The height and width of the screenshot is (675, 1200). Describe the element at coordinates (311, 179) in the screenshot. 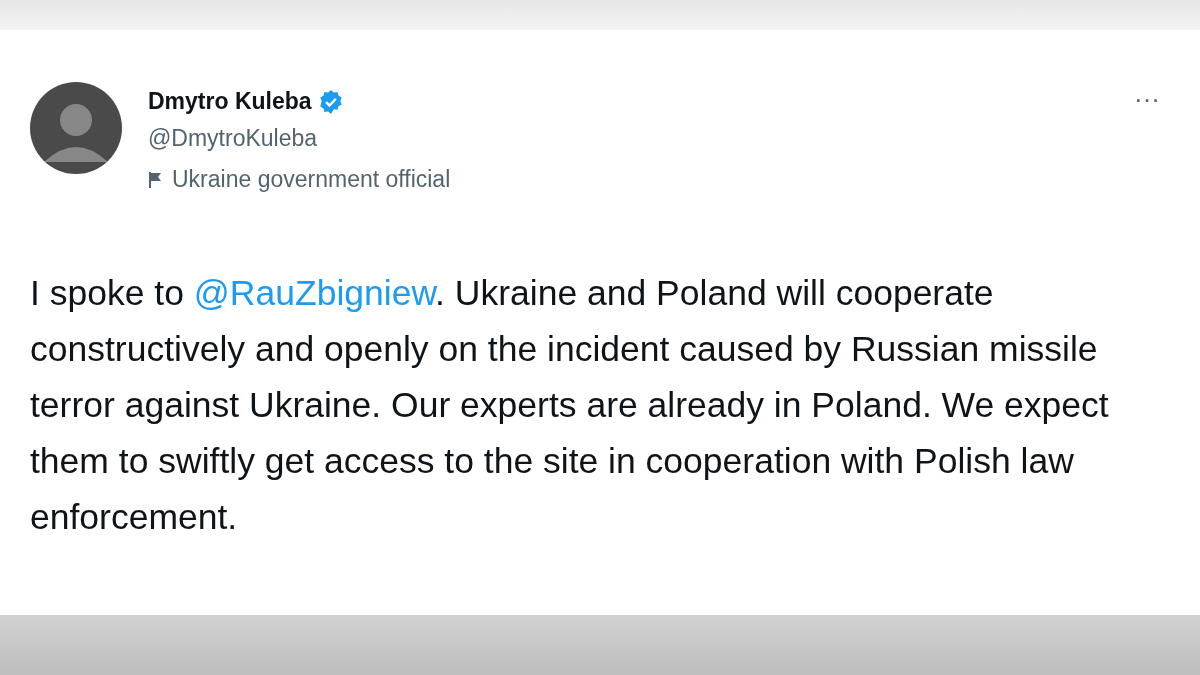

I see `account-label: Ukraine government official` at that location.